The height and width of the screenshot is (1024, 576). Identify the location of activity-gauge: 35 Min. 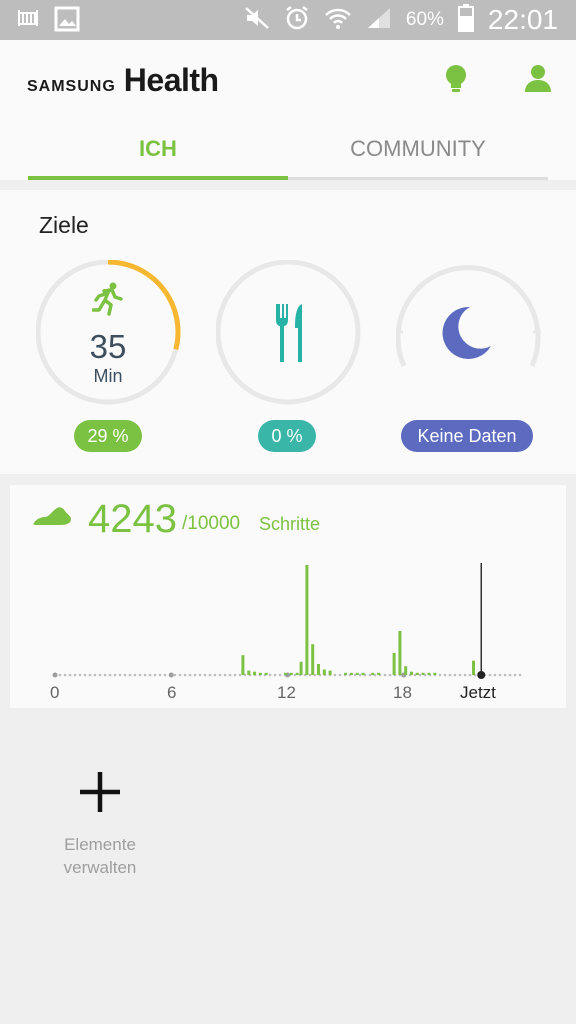
(110, 334).